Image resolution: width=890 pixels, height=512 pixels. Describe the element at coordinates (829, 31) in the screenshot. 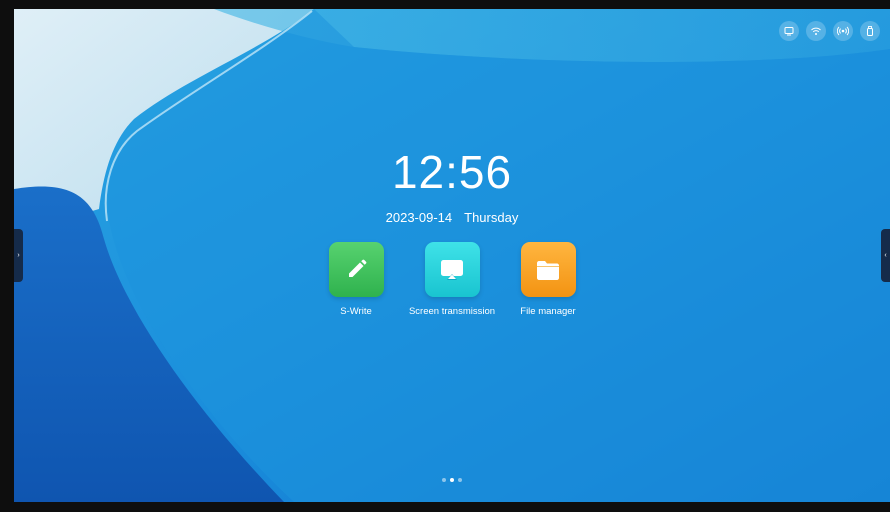

I see `status-bar` at that location.